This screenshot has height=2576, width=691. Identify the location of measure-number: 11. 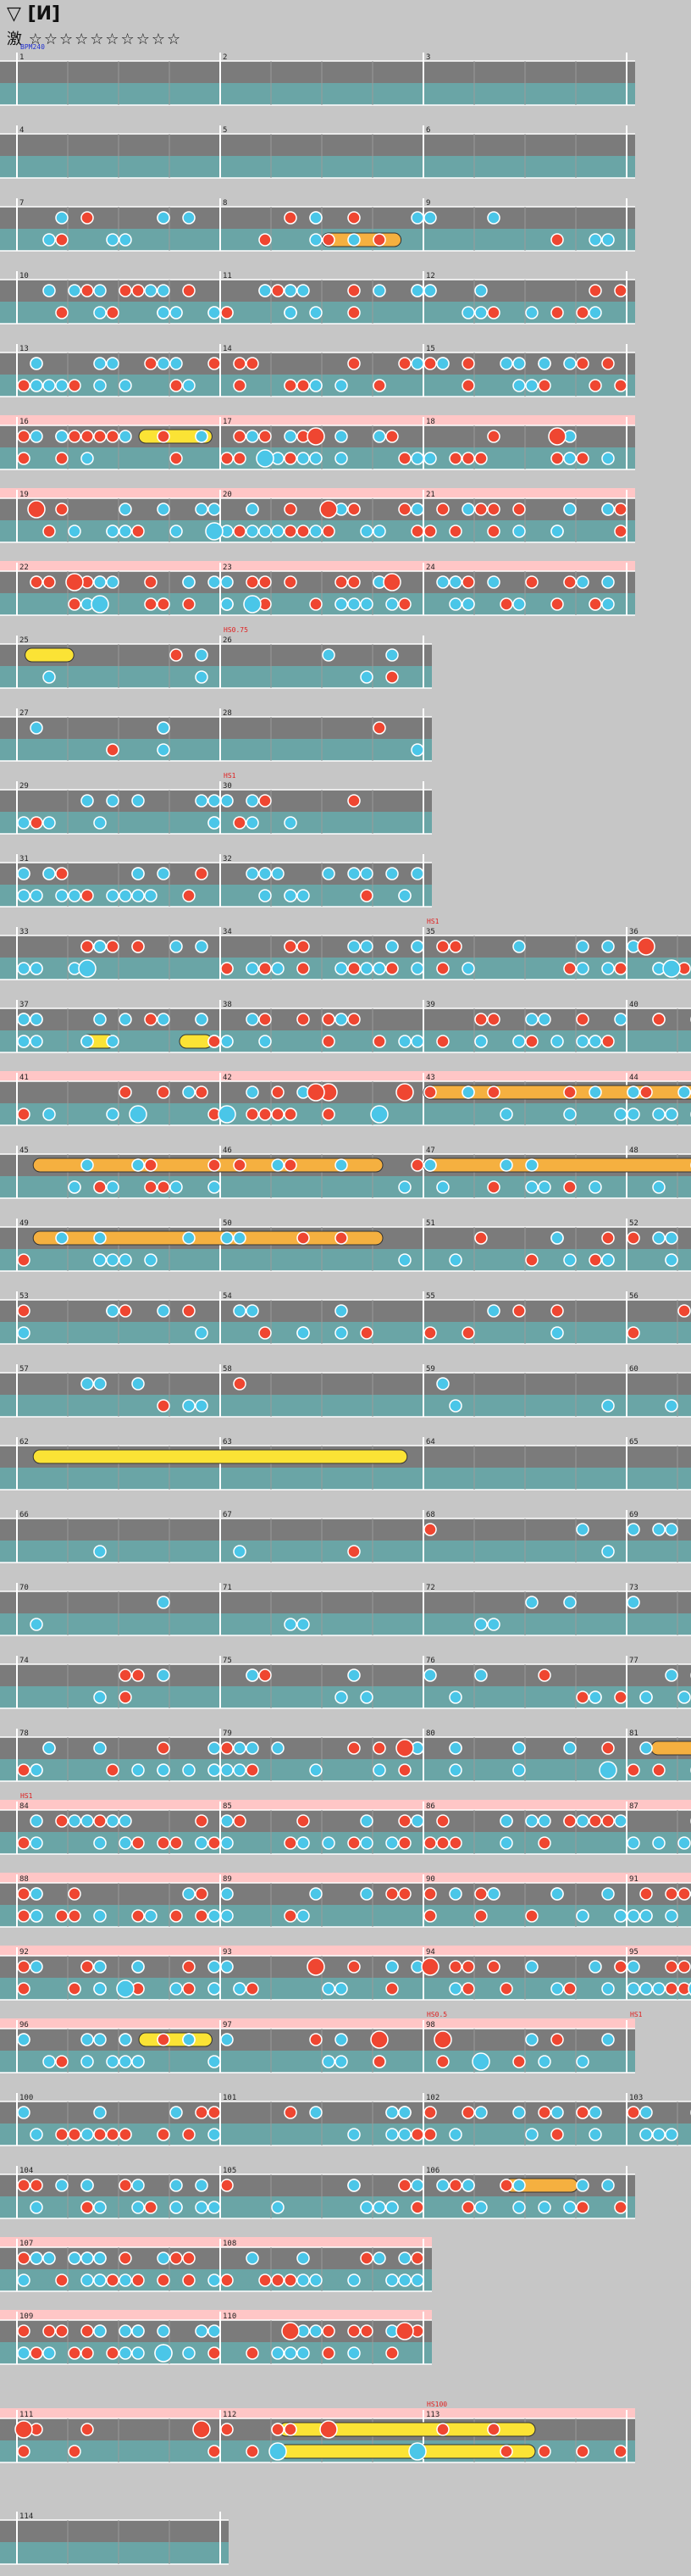
(227, 276).